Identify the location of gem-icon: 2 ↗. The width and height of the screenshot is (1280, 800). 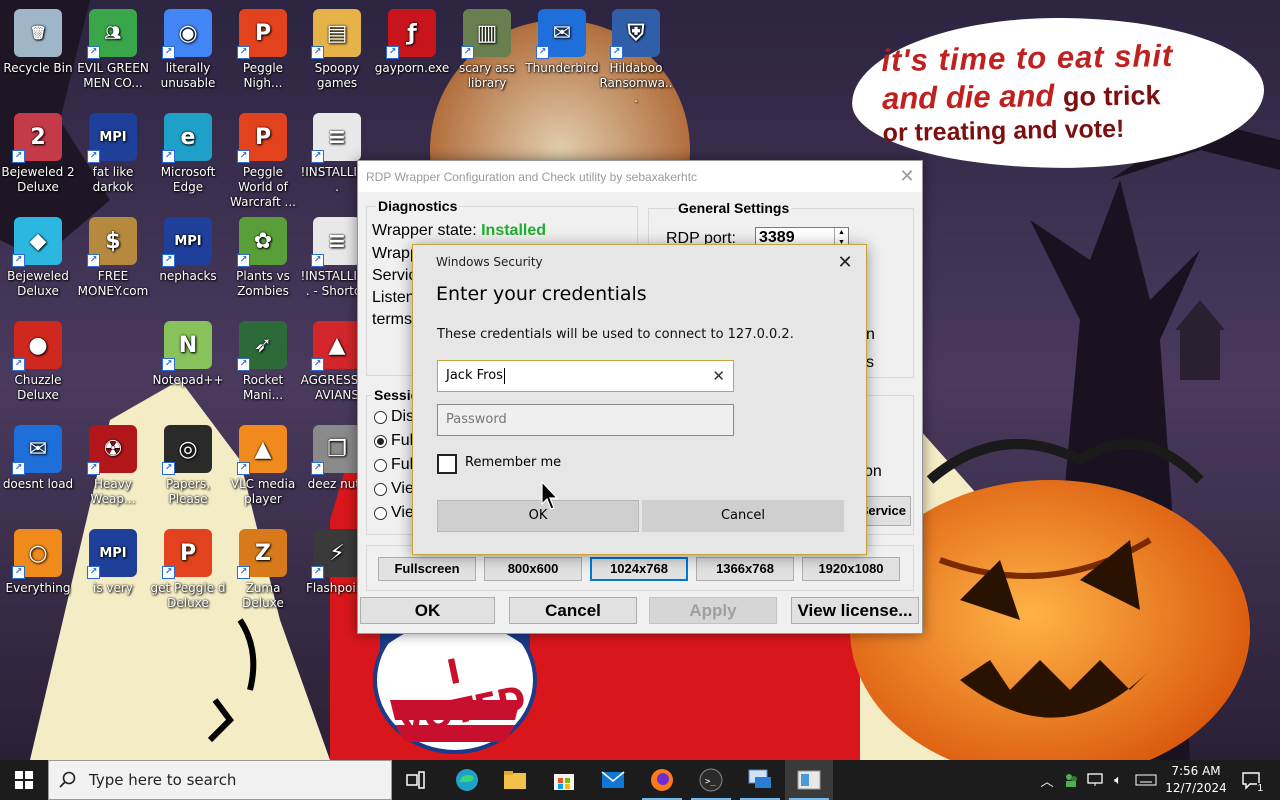
(37, 138).